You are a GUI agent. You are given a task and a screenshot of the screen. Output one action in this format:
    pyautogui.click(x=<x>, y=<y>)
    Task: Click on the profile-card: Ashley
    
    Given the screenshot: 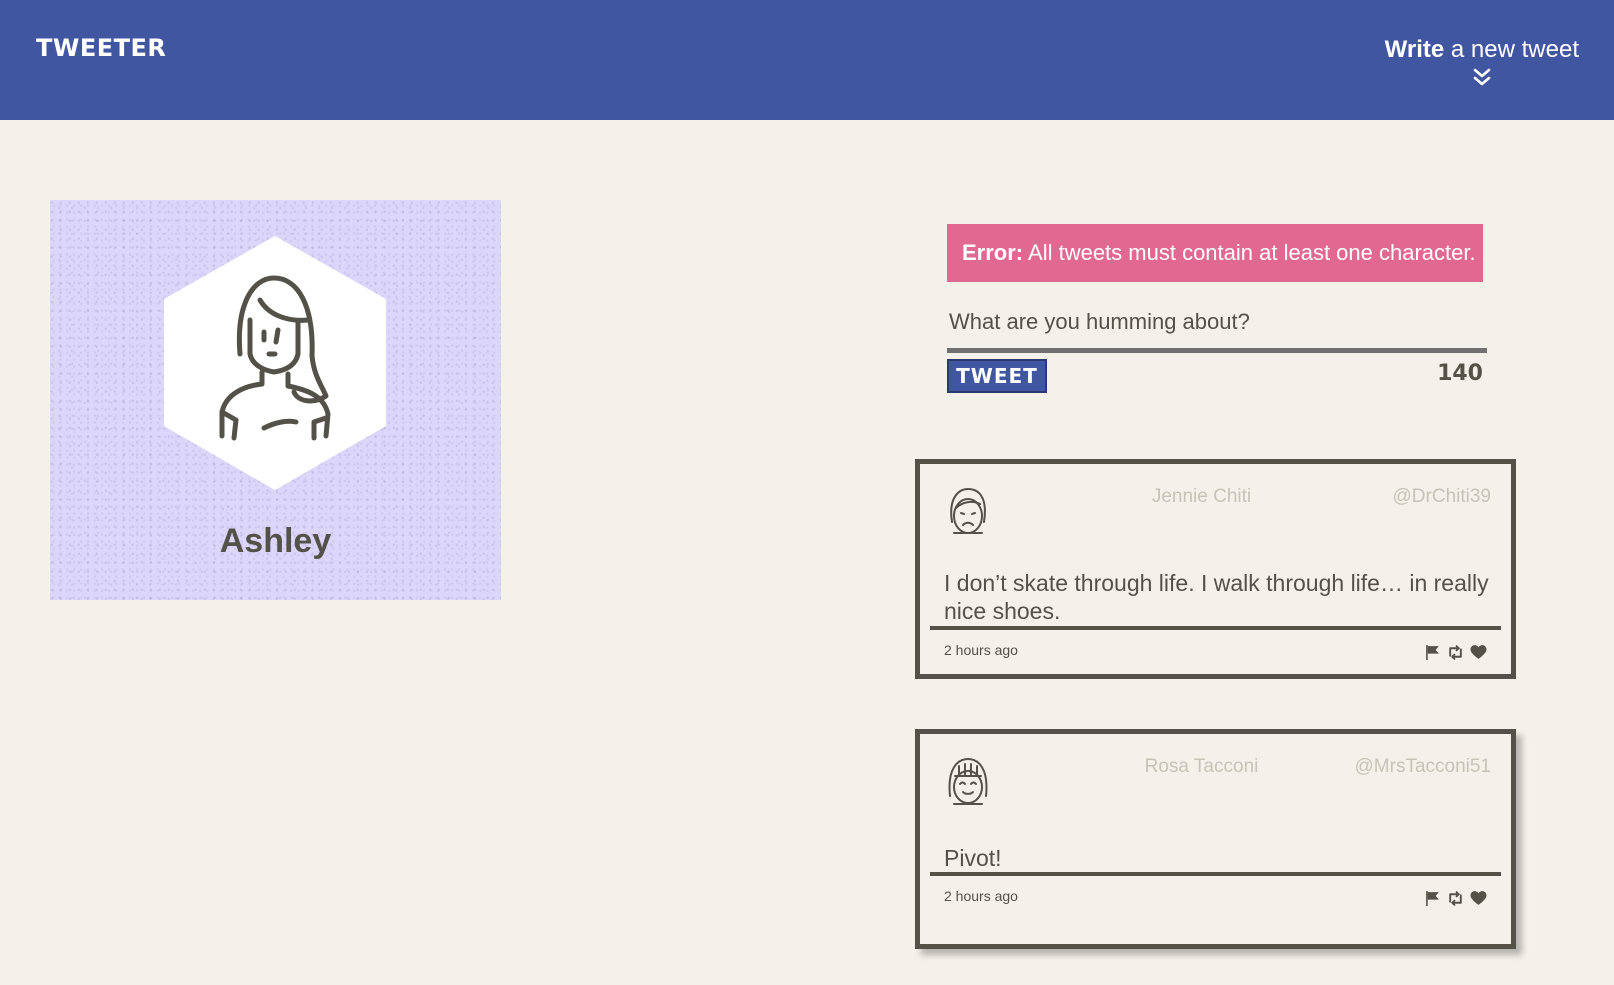 What is the action you would take?
    pyautogui.click(x=275, y=400)
    